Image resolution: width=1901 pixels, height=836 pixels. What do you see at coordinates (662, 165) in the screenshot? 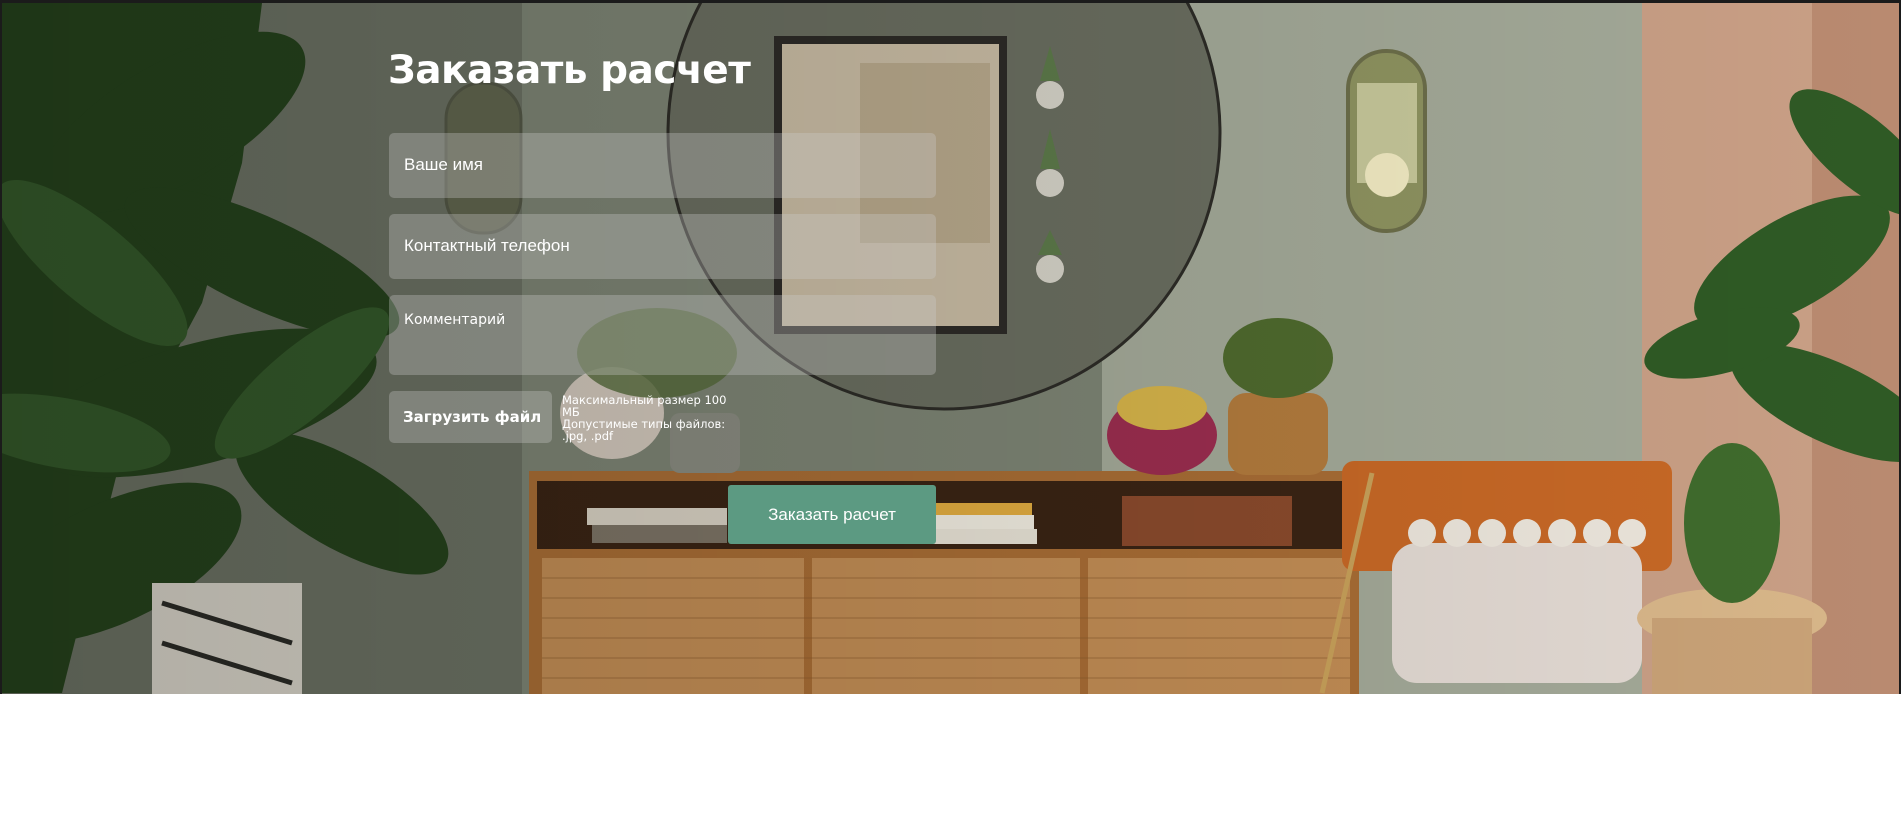
I see `name-field: Ваше имя` at bounding box center [662, 165].